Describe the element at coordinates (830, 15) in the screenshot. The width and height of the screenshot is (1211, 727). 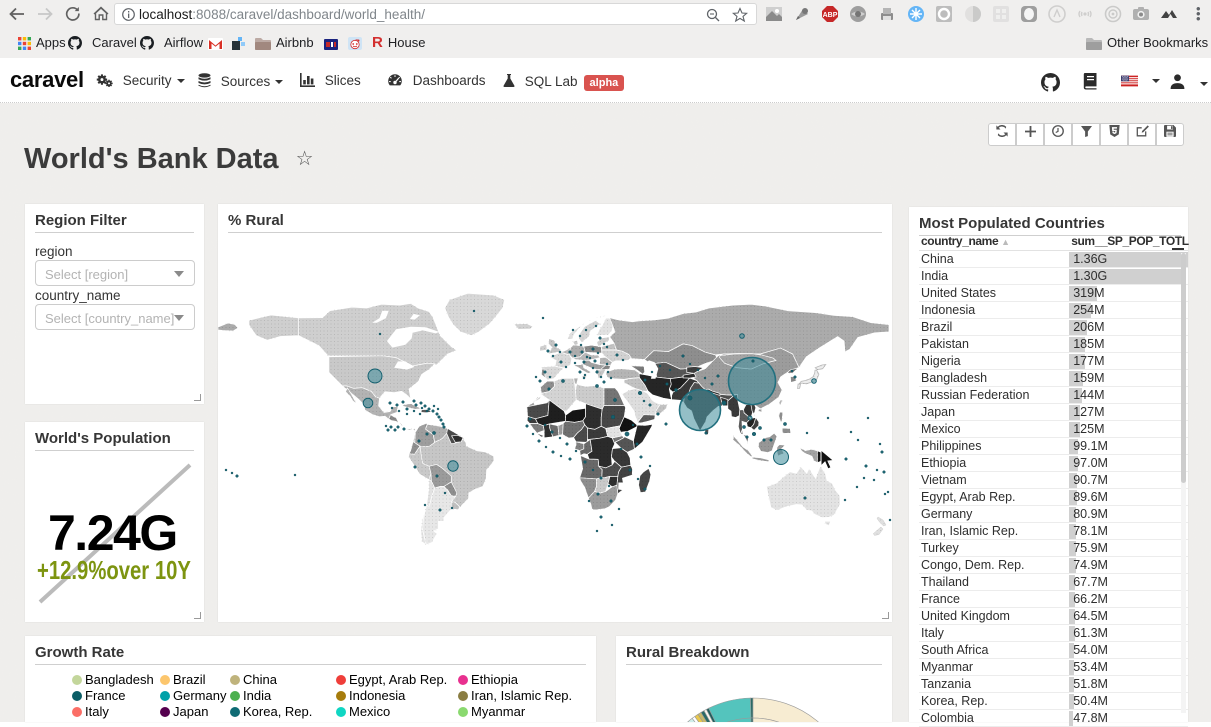
I see `svg-text: ABP` at that location.